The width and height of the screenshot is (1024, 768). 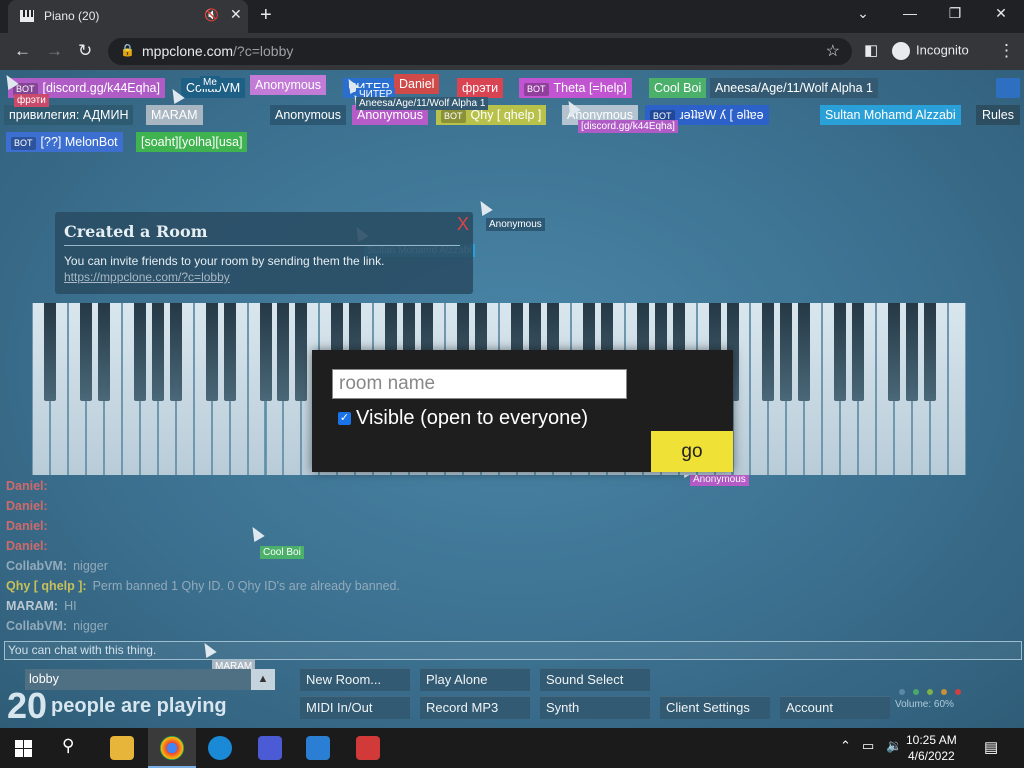 What do you see at coordinates (23, 748) in the screenshot?
I see `windows-start-icon` at bounding box center [23, 748].